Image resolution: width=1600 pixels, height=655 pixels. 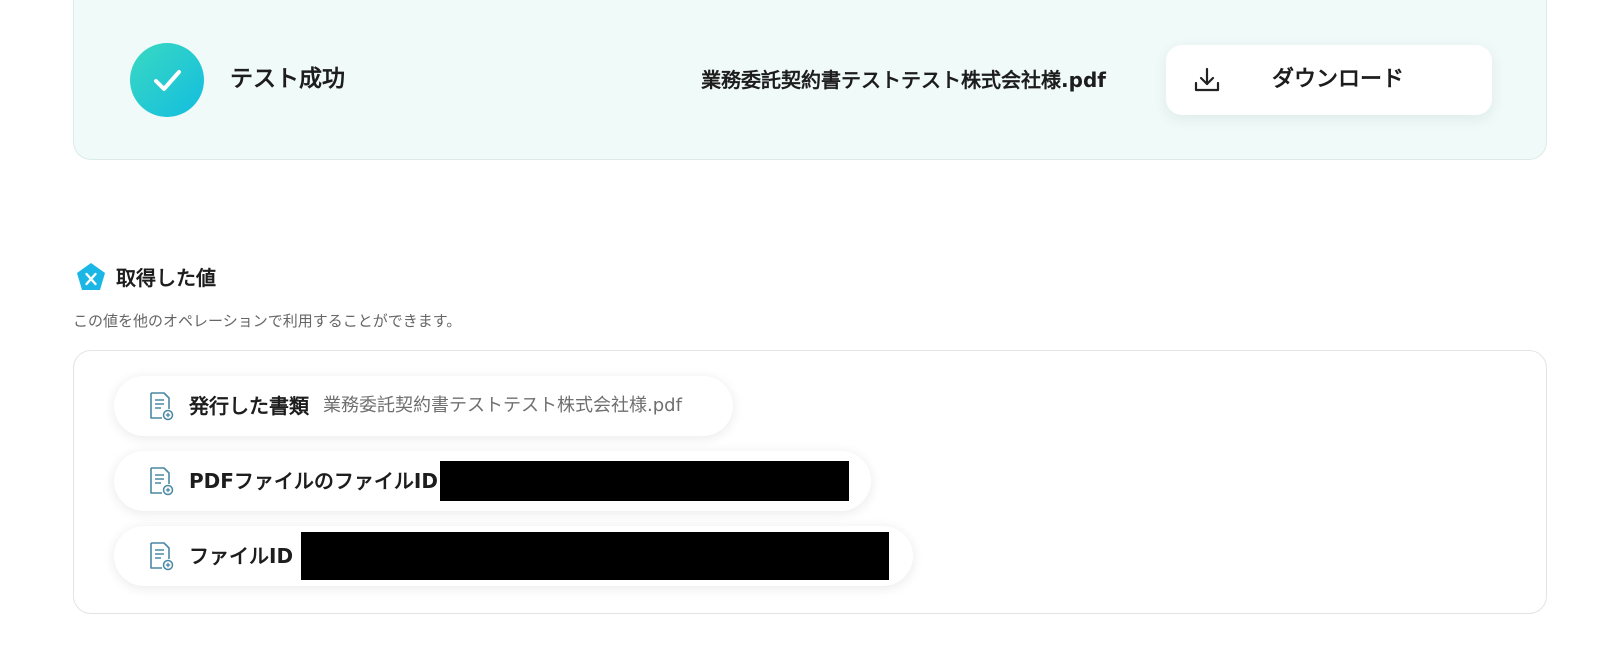 I want to click on value-chip-file-id: ファイルID, so click(x=513, y=556).